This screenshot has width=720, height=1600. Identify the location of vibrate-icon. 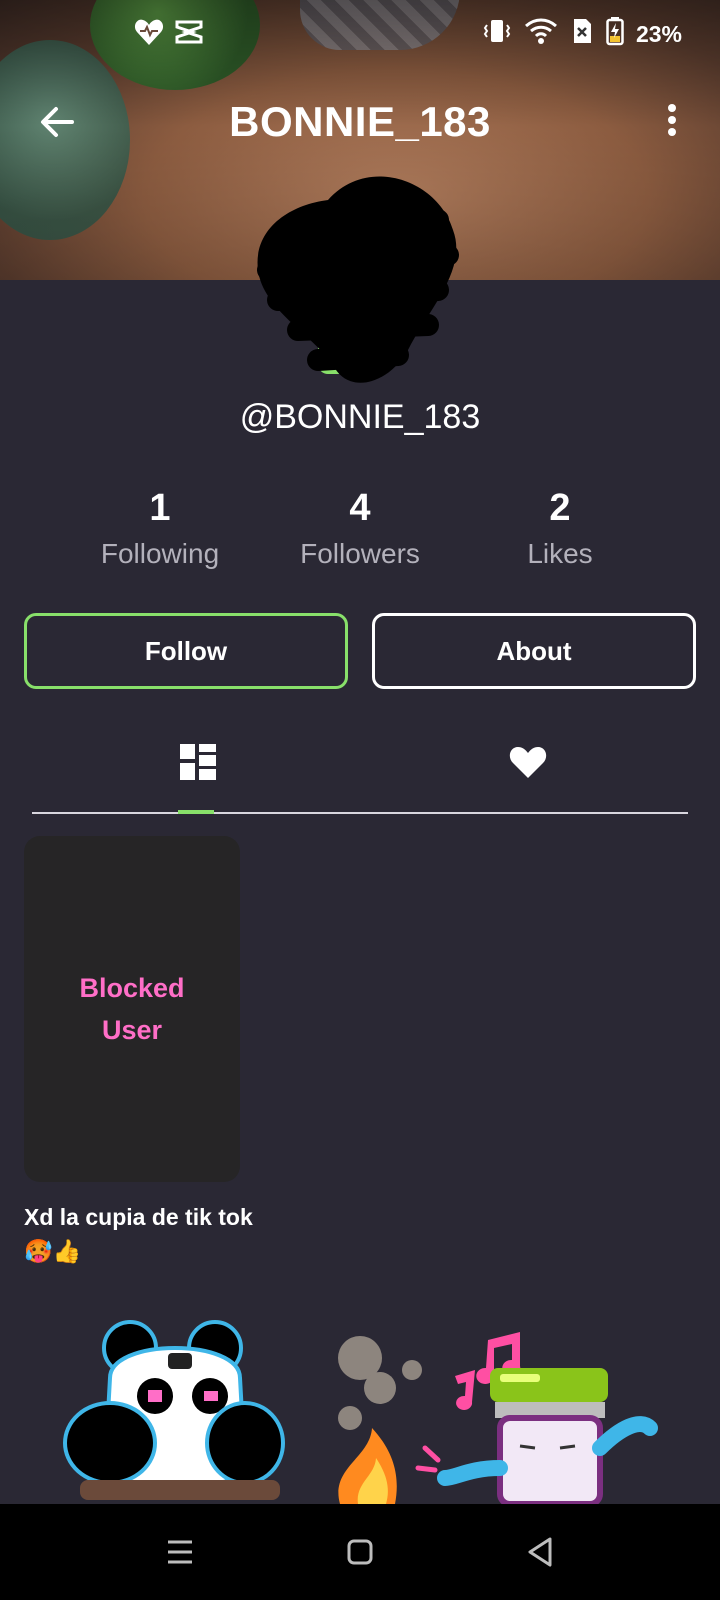
(497, 34).